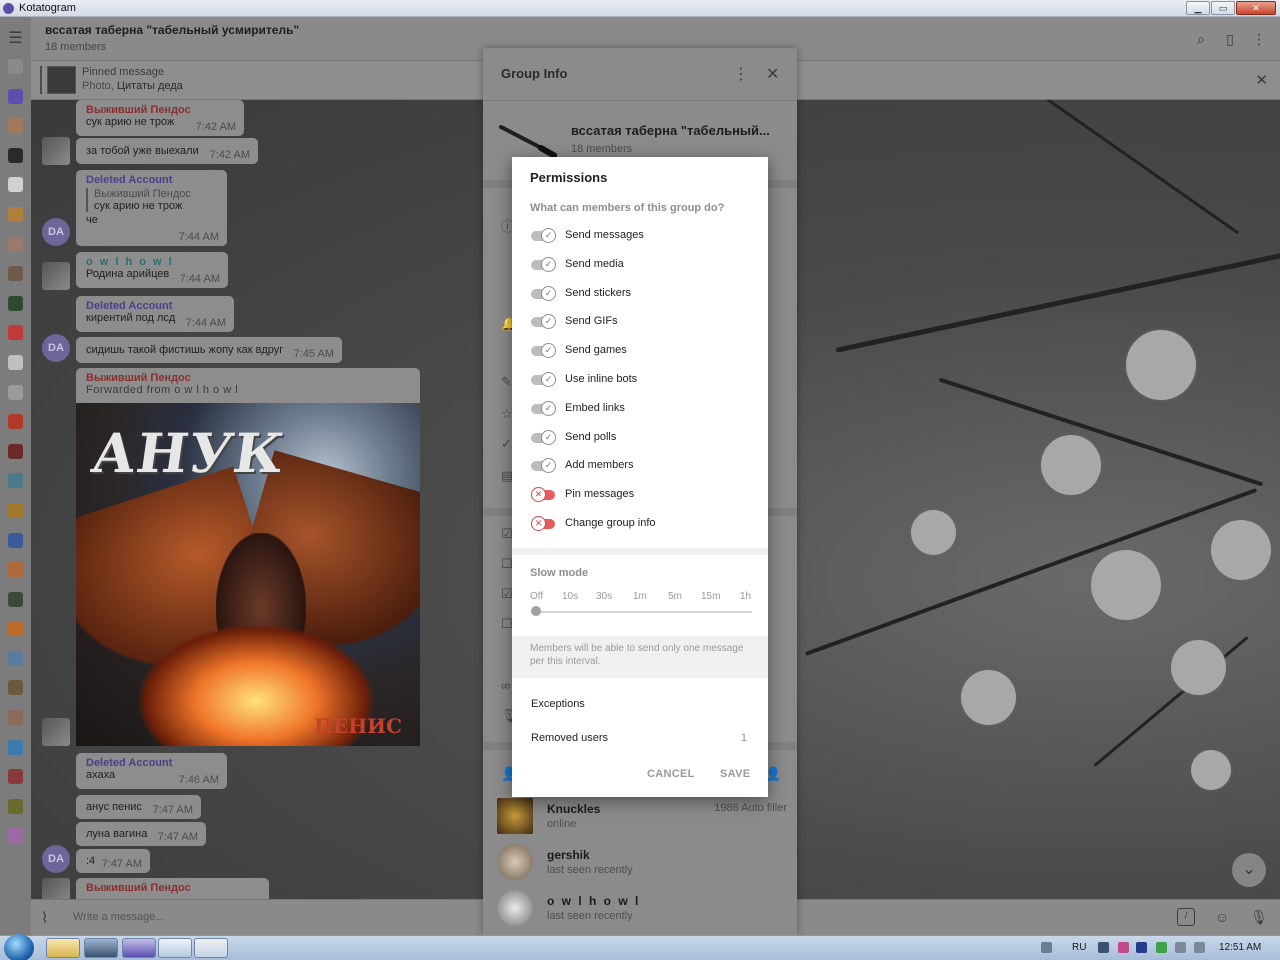 The width and height of the screenshot is (1280, 960). What do you see at coordinates (160, 118) in the screenshot?
I see `message-bubble: Выживший Пендос сук арию не трож 7:42 AM` at bounding box center [160, 118].